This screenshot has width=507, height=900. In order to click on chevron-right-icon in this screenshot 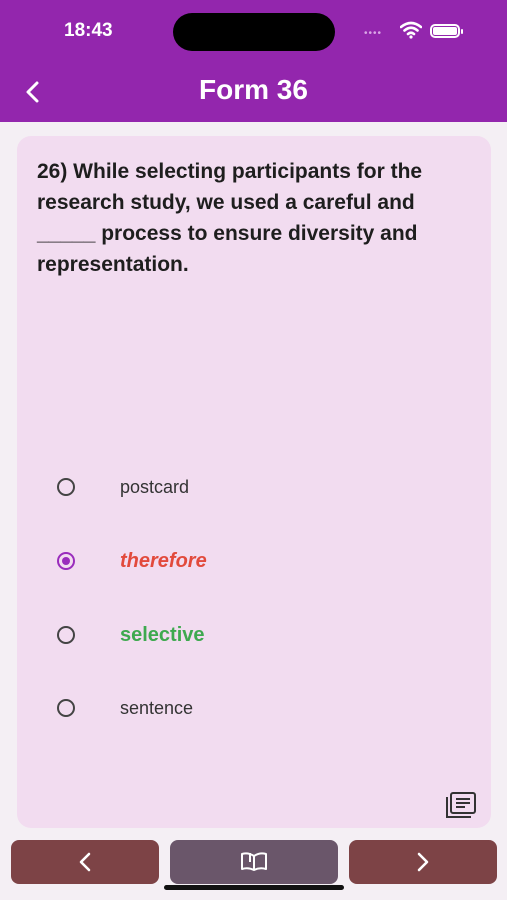, I will do `click(423, 862)`.